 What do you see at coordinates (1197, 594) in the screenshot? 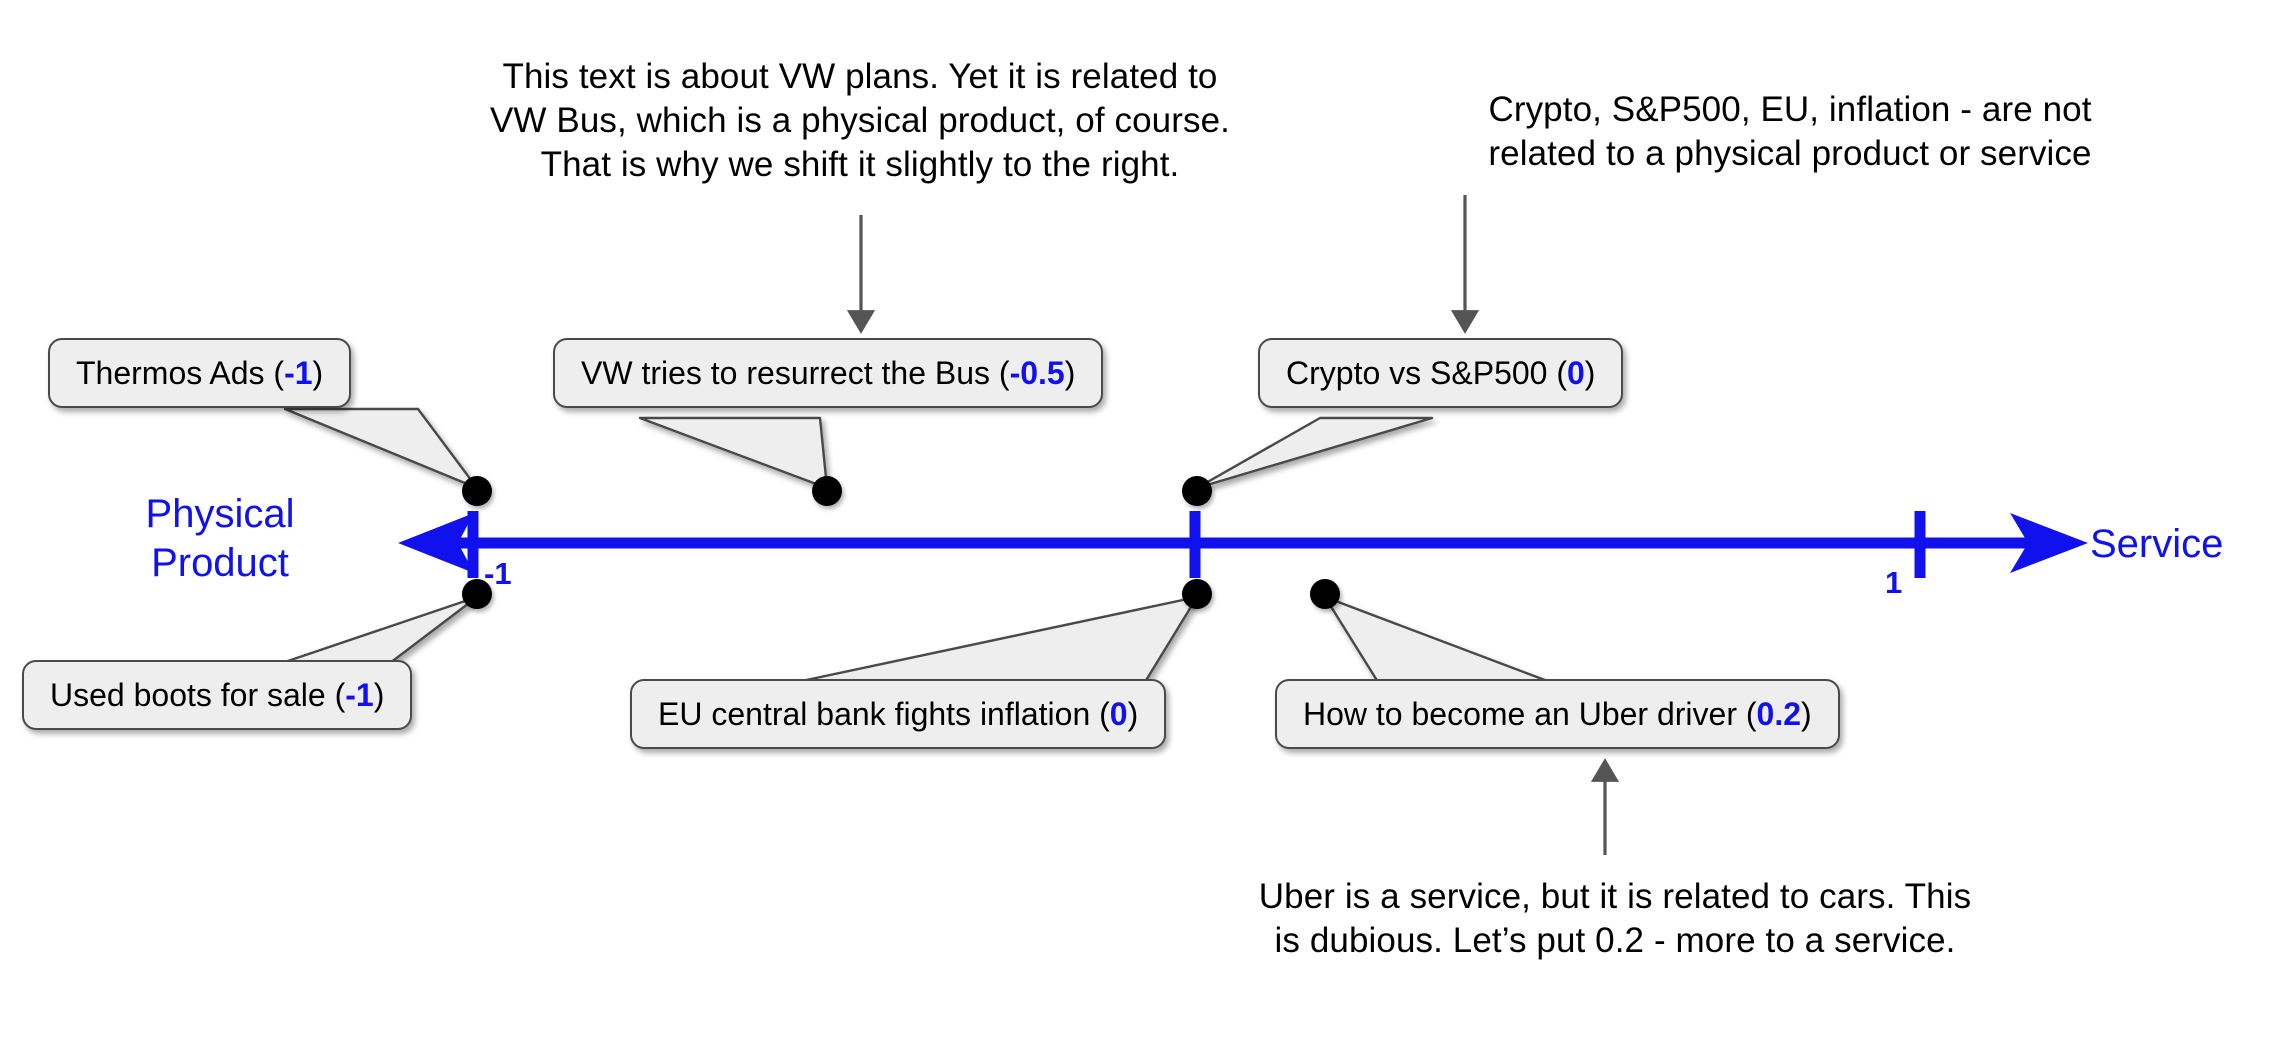
I see `point-eu` at bounding box center [1197, 594].